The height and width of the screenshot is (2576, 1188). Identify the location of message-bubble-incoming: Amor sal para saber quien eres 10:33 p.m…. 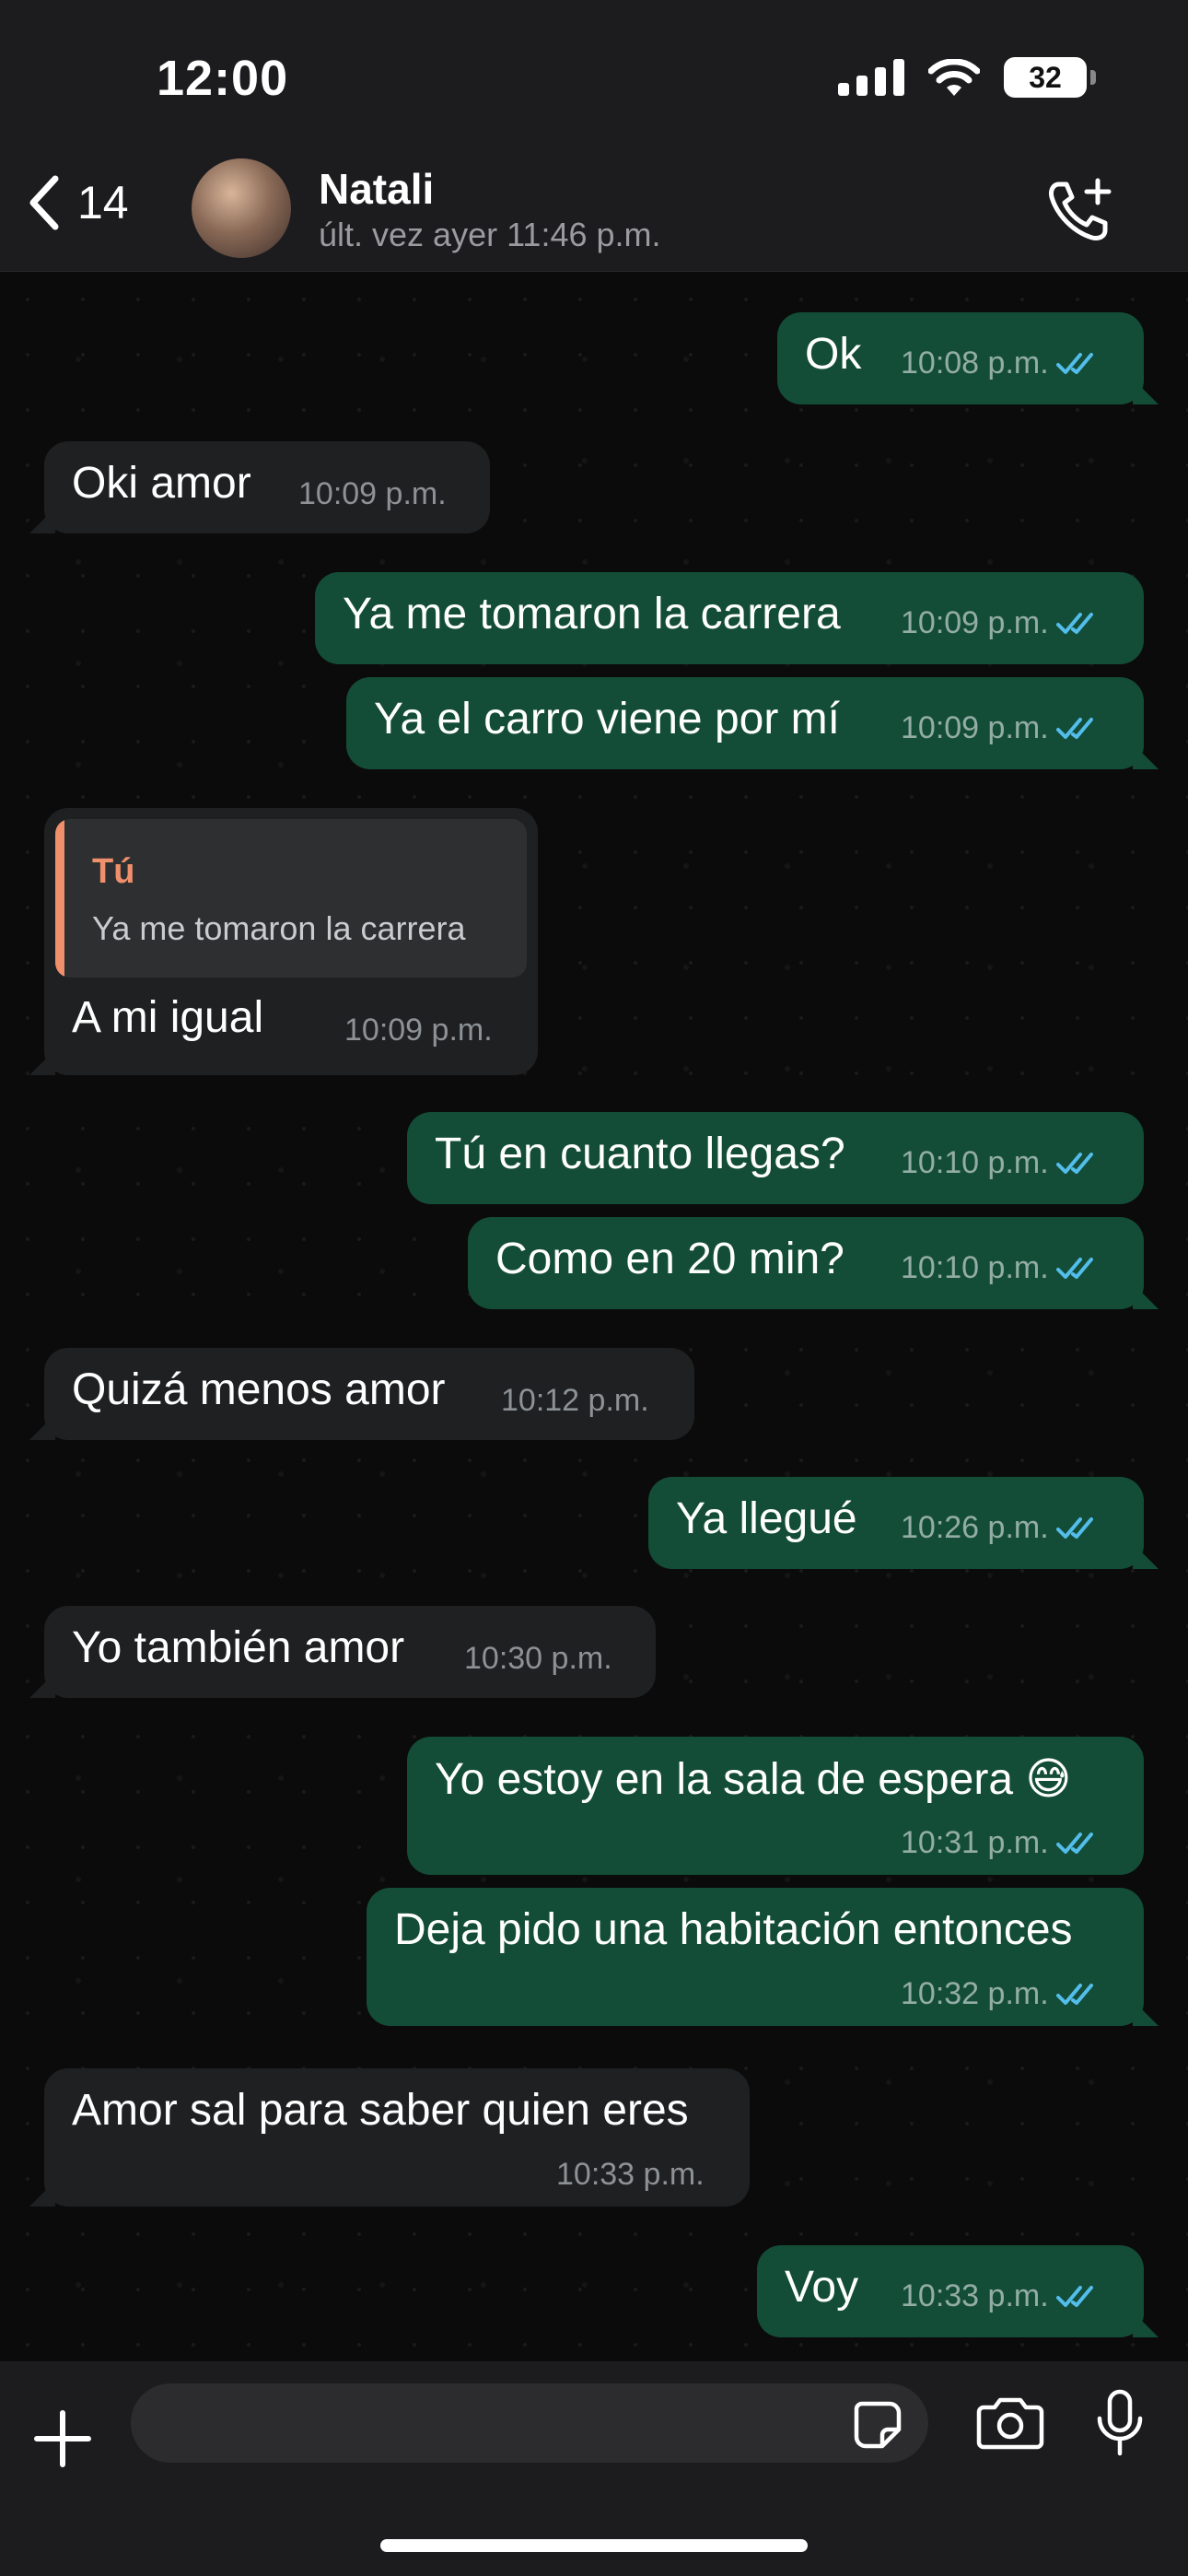
(389, 2137).